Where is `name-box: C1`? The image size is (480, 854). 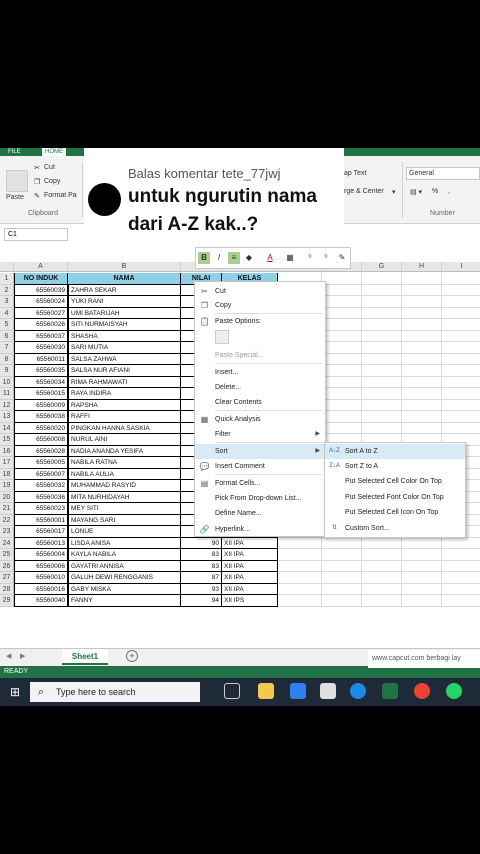 name-box: C1 is located at coordinates (36, 234).